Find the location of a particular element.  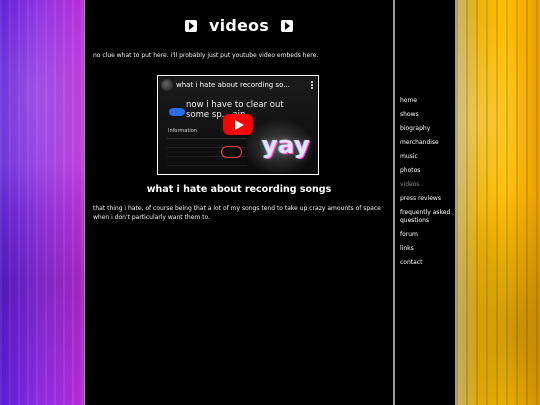

annotation-circle is located at coordinates (231, 152).